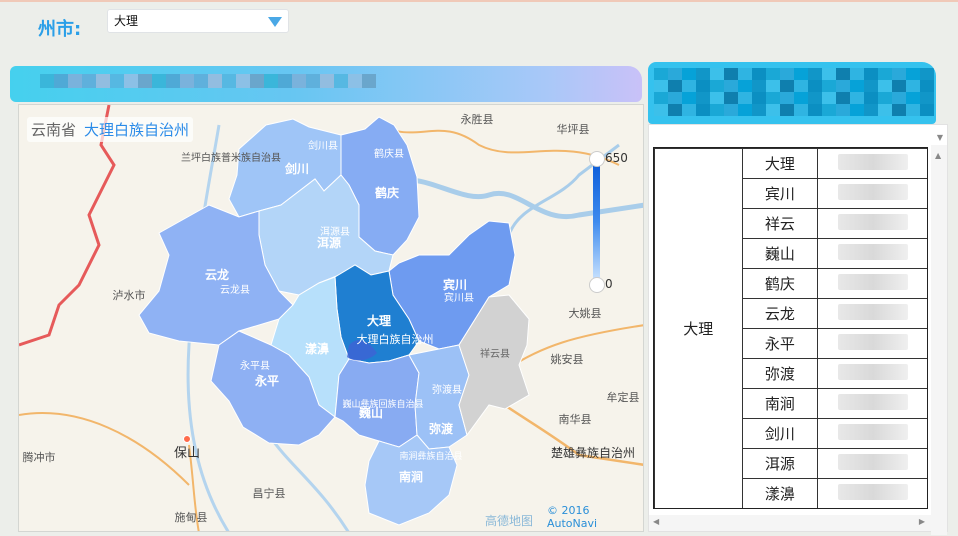 The height and width of the screenshot is (536, 958). What do you see at coordinates (567, 359) in the screenshot?
I see `base-label-yaoan: 姚安县` at bounding box center [567, 359].